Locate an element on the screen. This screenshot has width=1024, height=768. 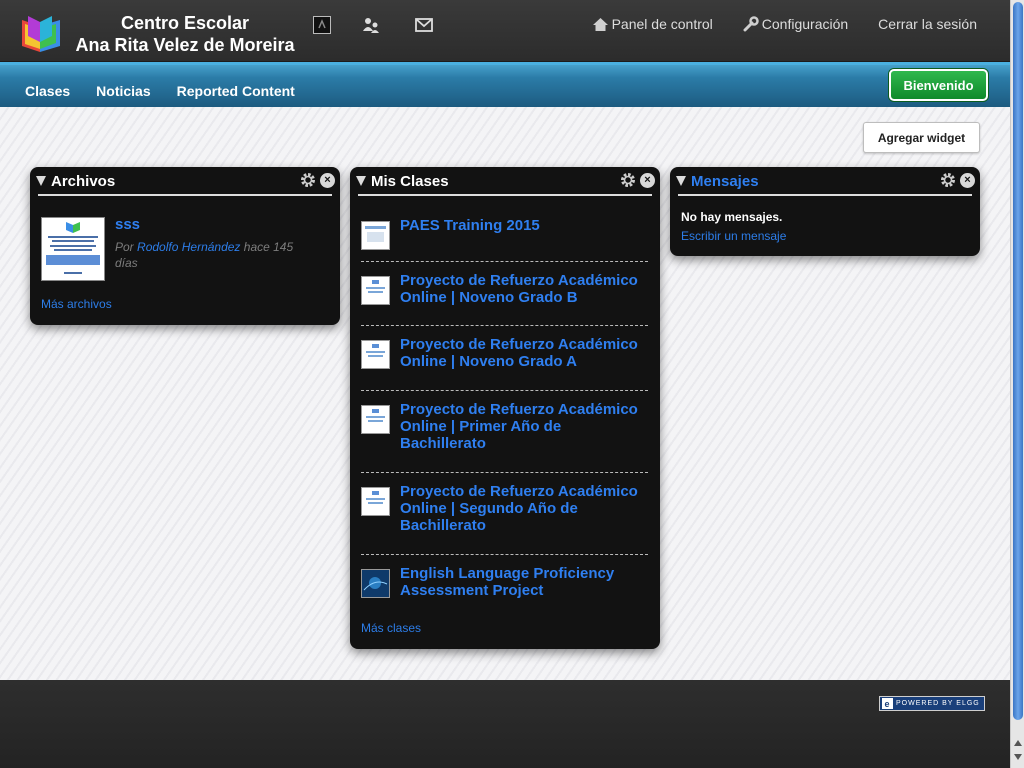
scroll-up-arrow-icon is located at coordinates (1018, 743).